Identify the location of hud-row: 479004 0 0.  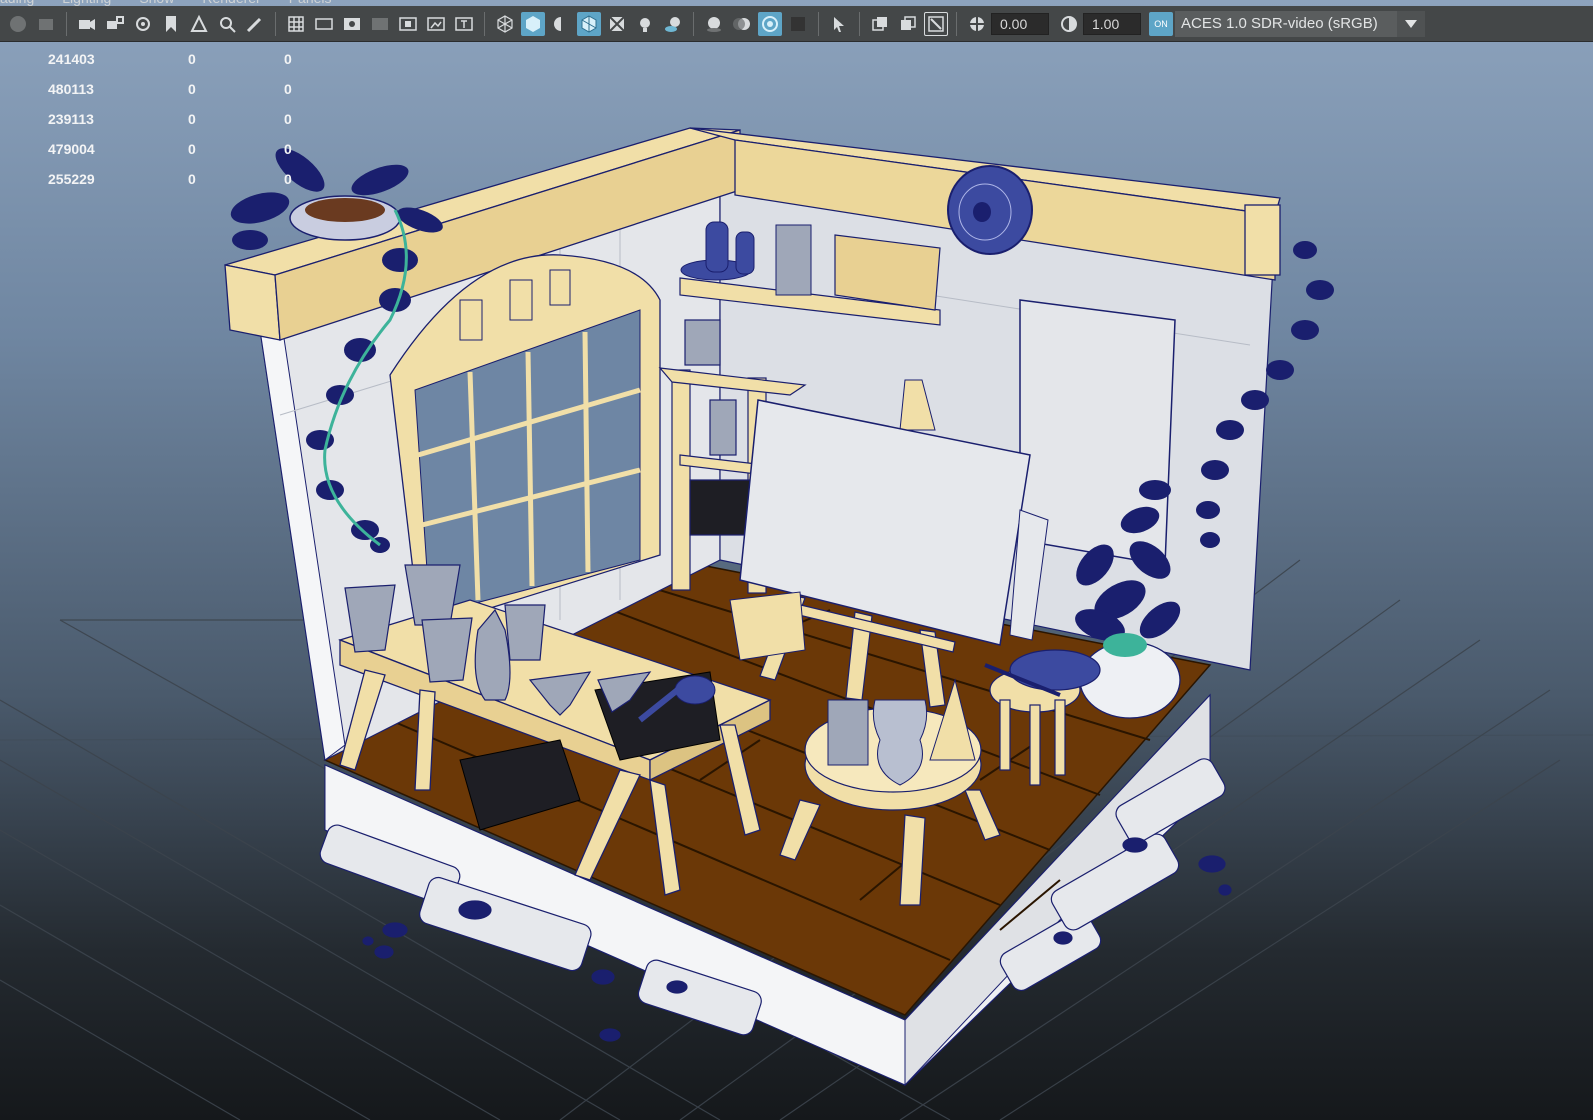
(170, 149).